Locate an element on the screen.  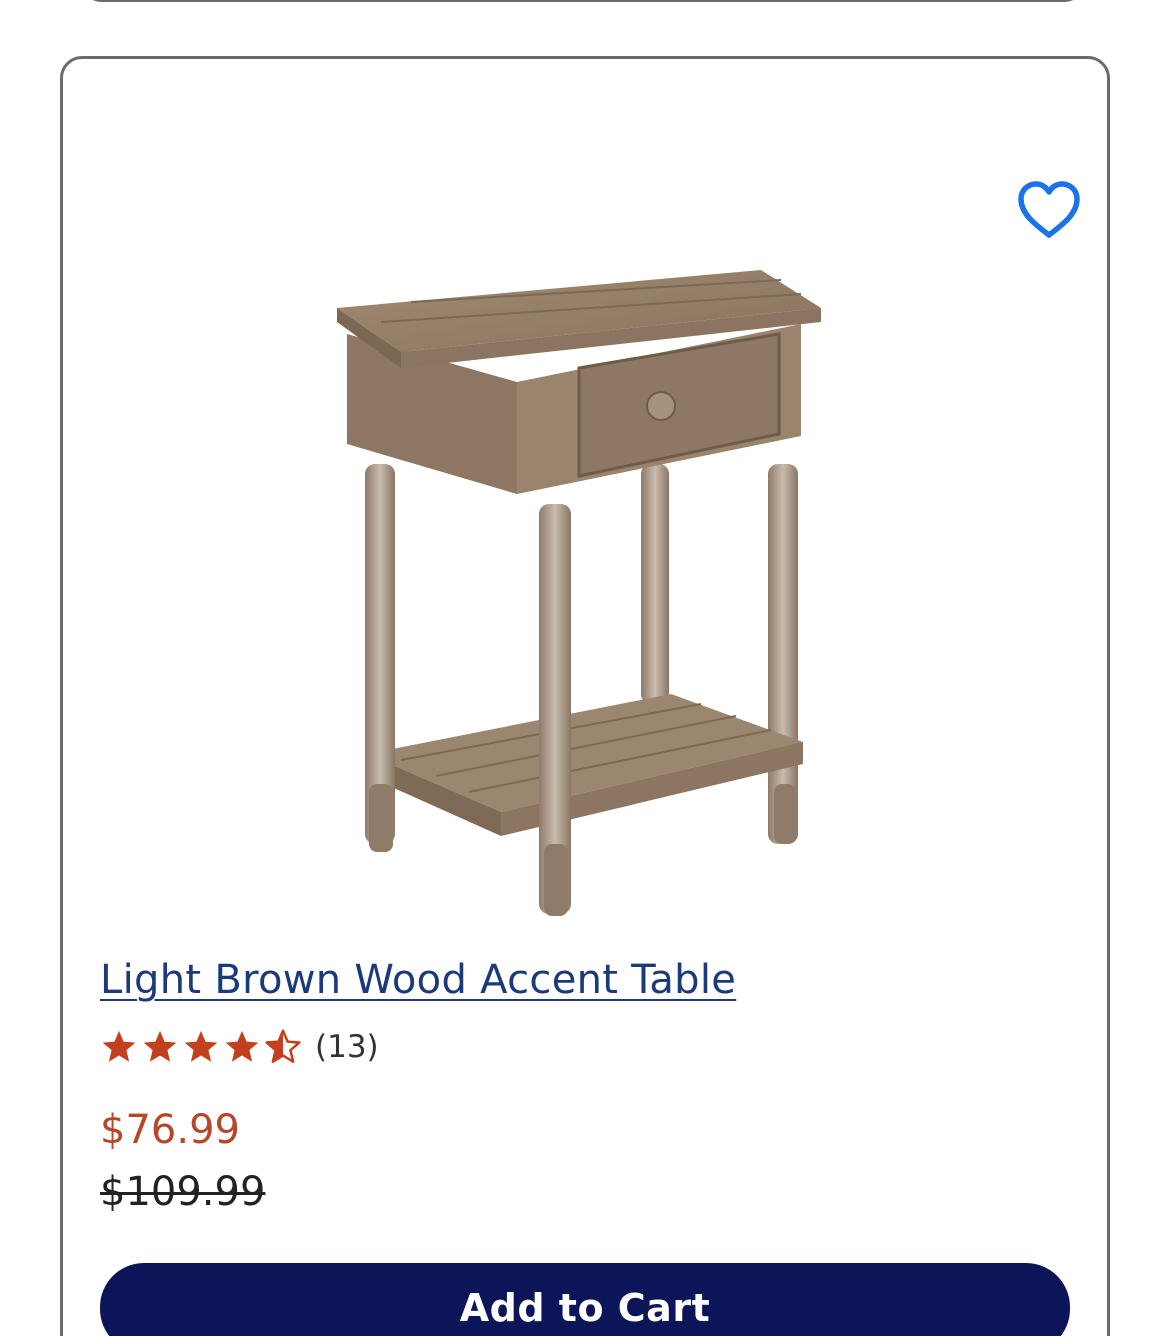
add-to-cart-button: Add to Cart is located at coordinates (585, 1299).